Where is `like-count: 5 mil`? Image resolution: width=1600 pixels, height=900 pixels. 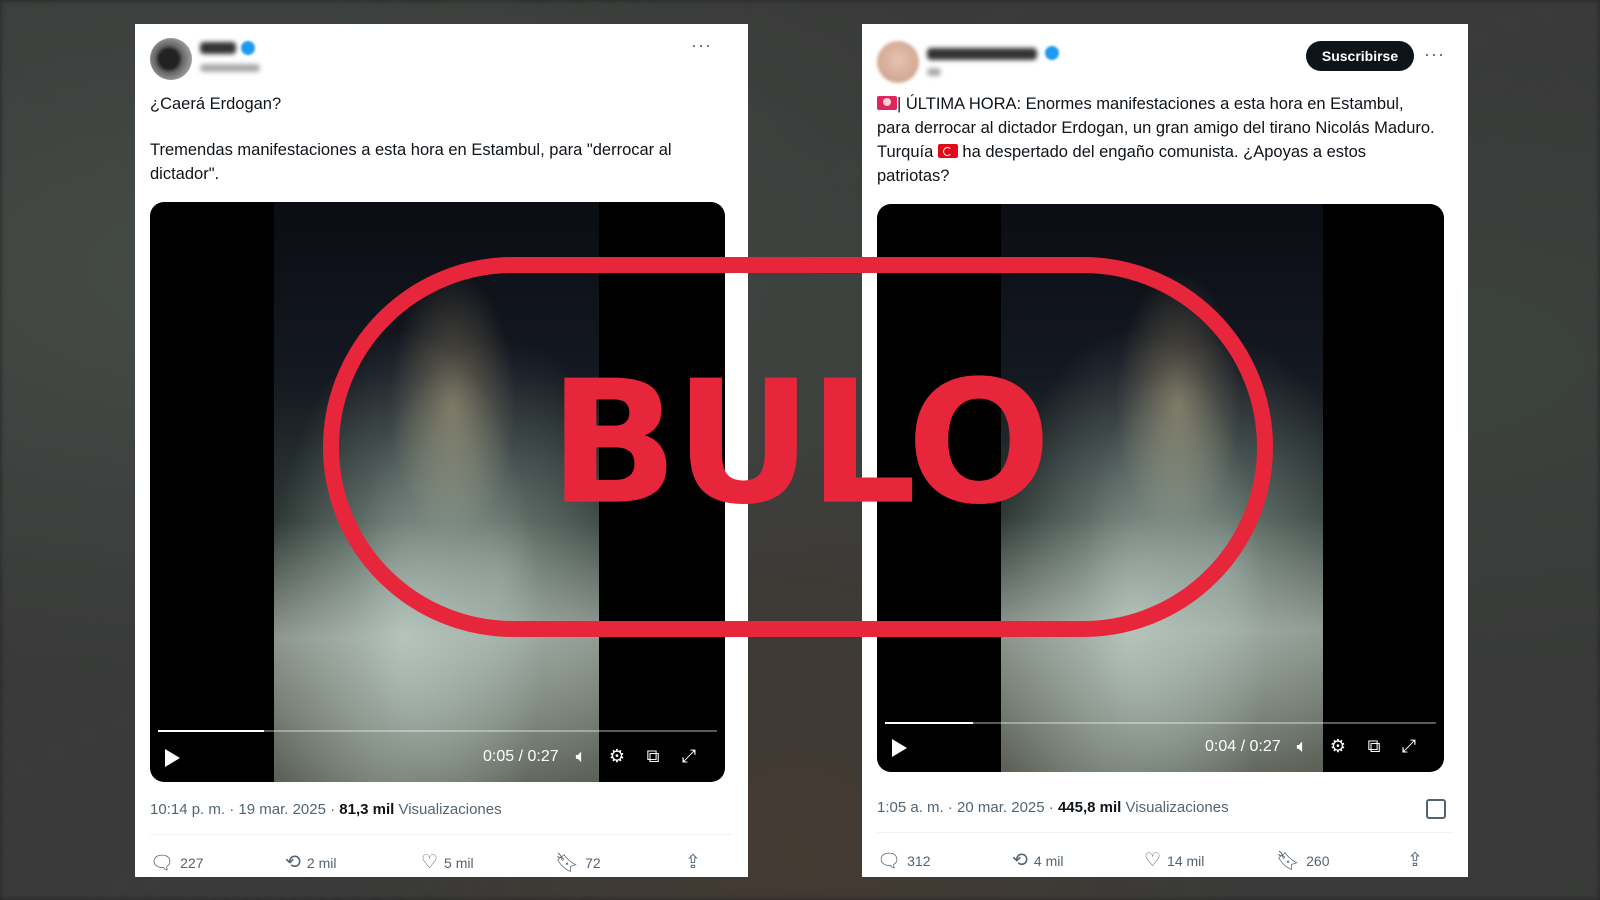 like-count: 5 mil is located at coordinates (459, 862).